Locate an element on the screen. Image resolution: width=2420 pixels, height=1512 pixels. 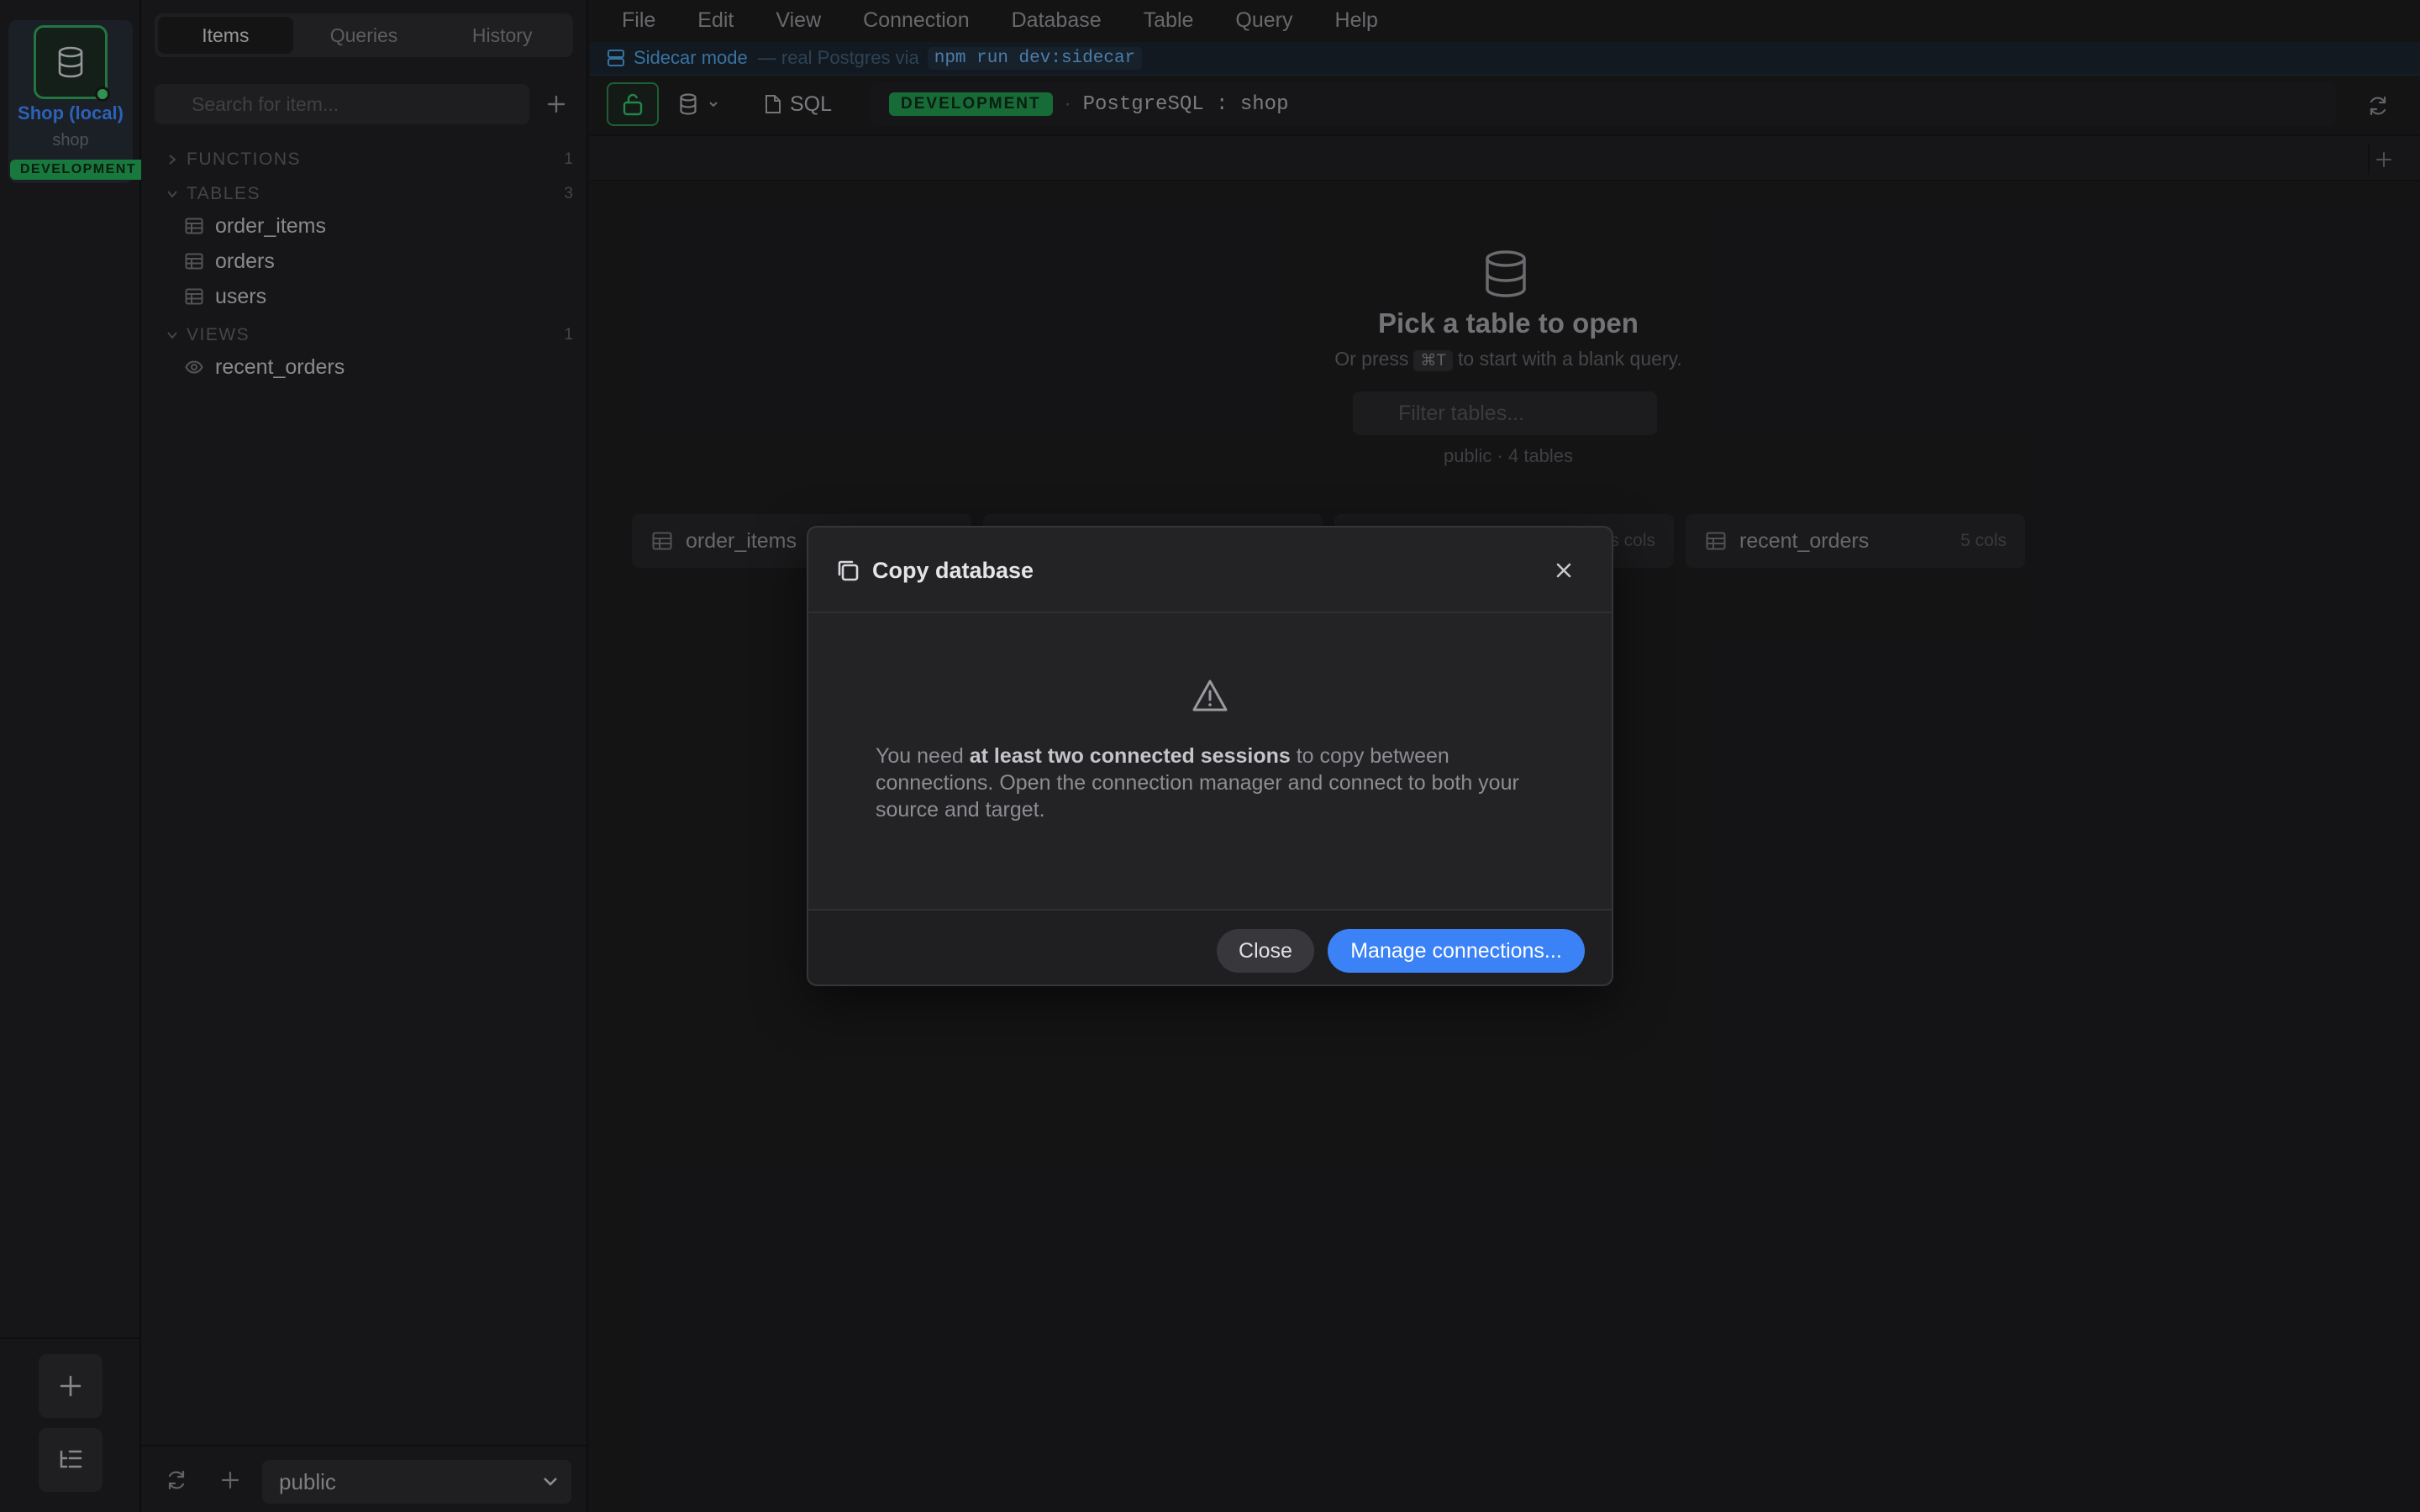
dialog-header: Copy database is located at coordinates (1210, 570).